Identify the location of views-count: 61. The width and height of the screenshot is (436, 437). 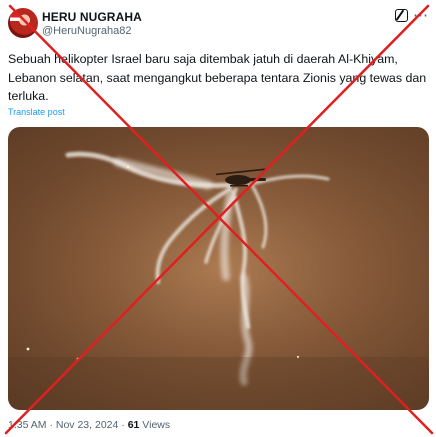
(134, 425).